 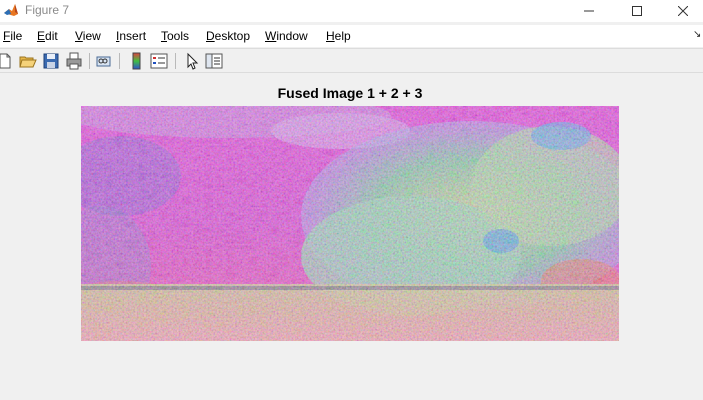 What do you see at coordinates (159, 61) in the screenshot?
I see `insert-legend-icon` at bounding box center [159, 61].